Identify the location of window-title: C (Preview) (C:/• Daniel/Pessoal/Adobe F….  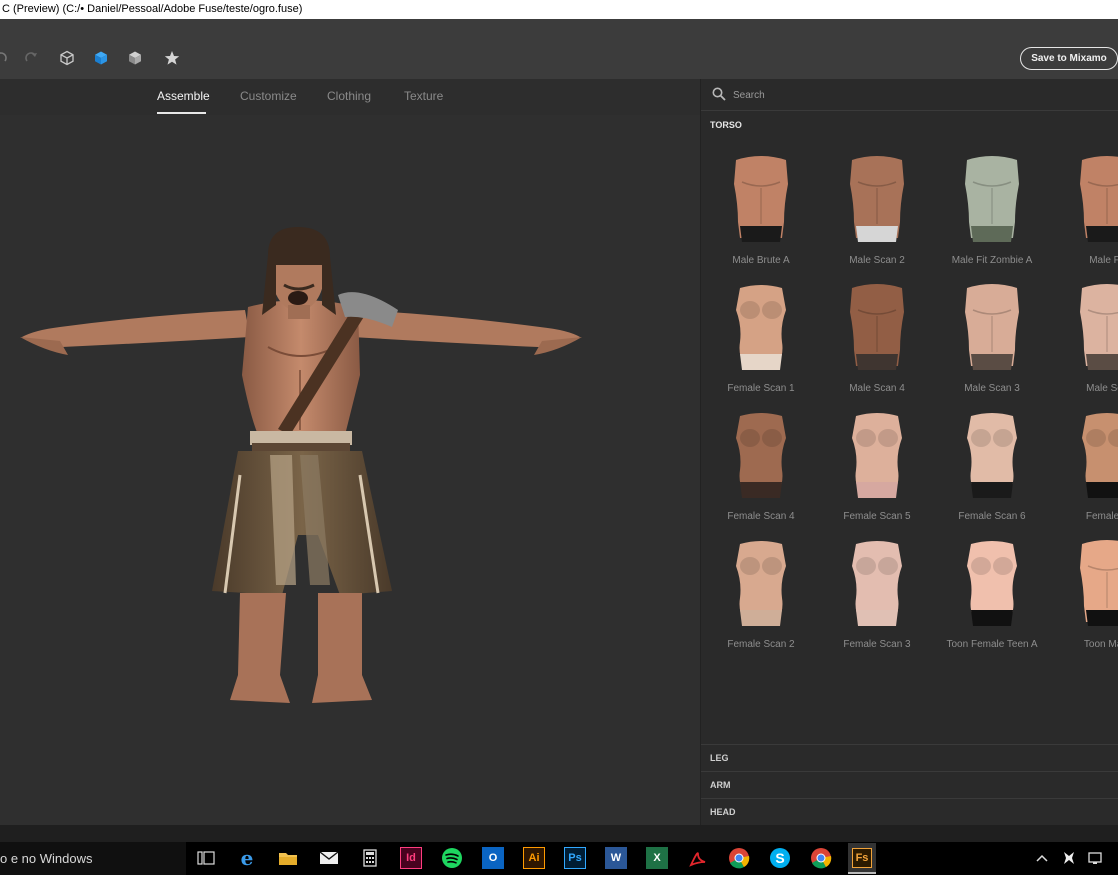
(152, 9).